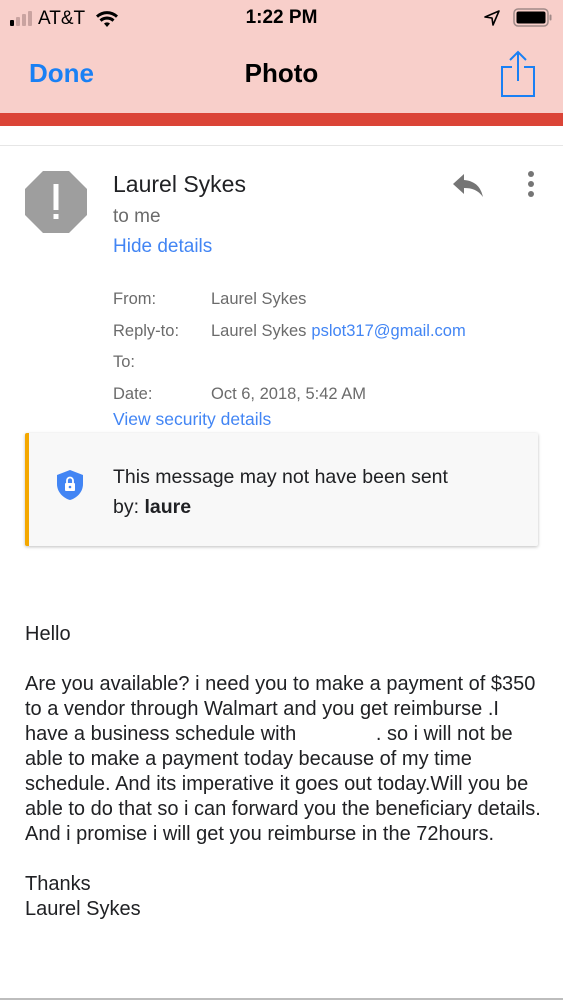 This screenshot has width=563, height=1000. Describe the element at coordinates (56, 202) in the screenshot. I see `warning-octagon-icon` at that location.